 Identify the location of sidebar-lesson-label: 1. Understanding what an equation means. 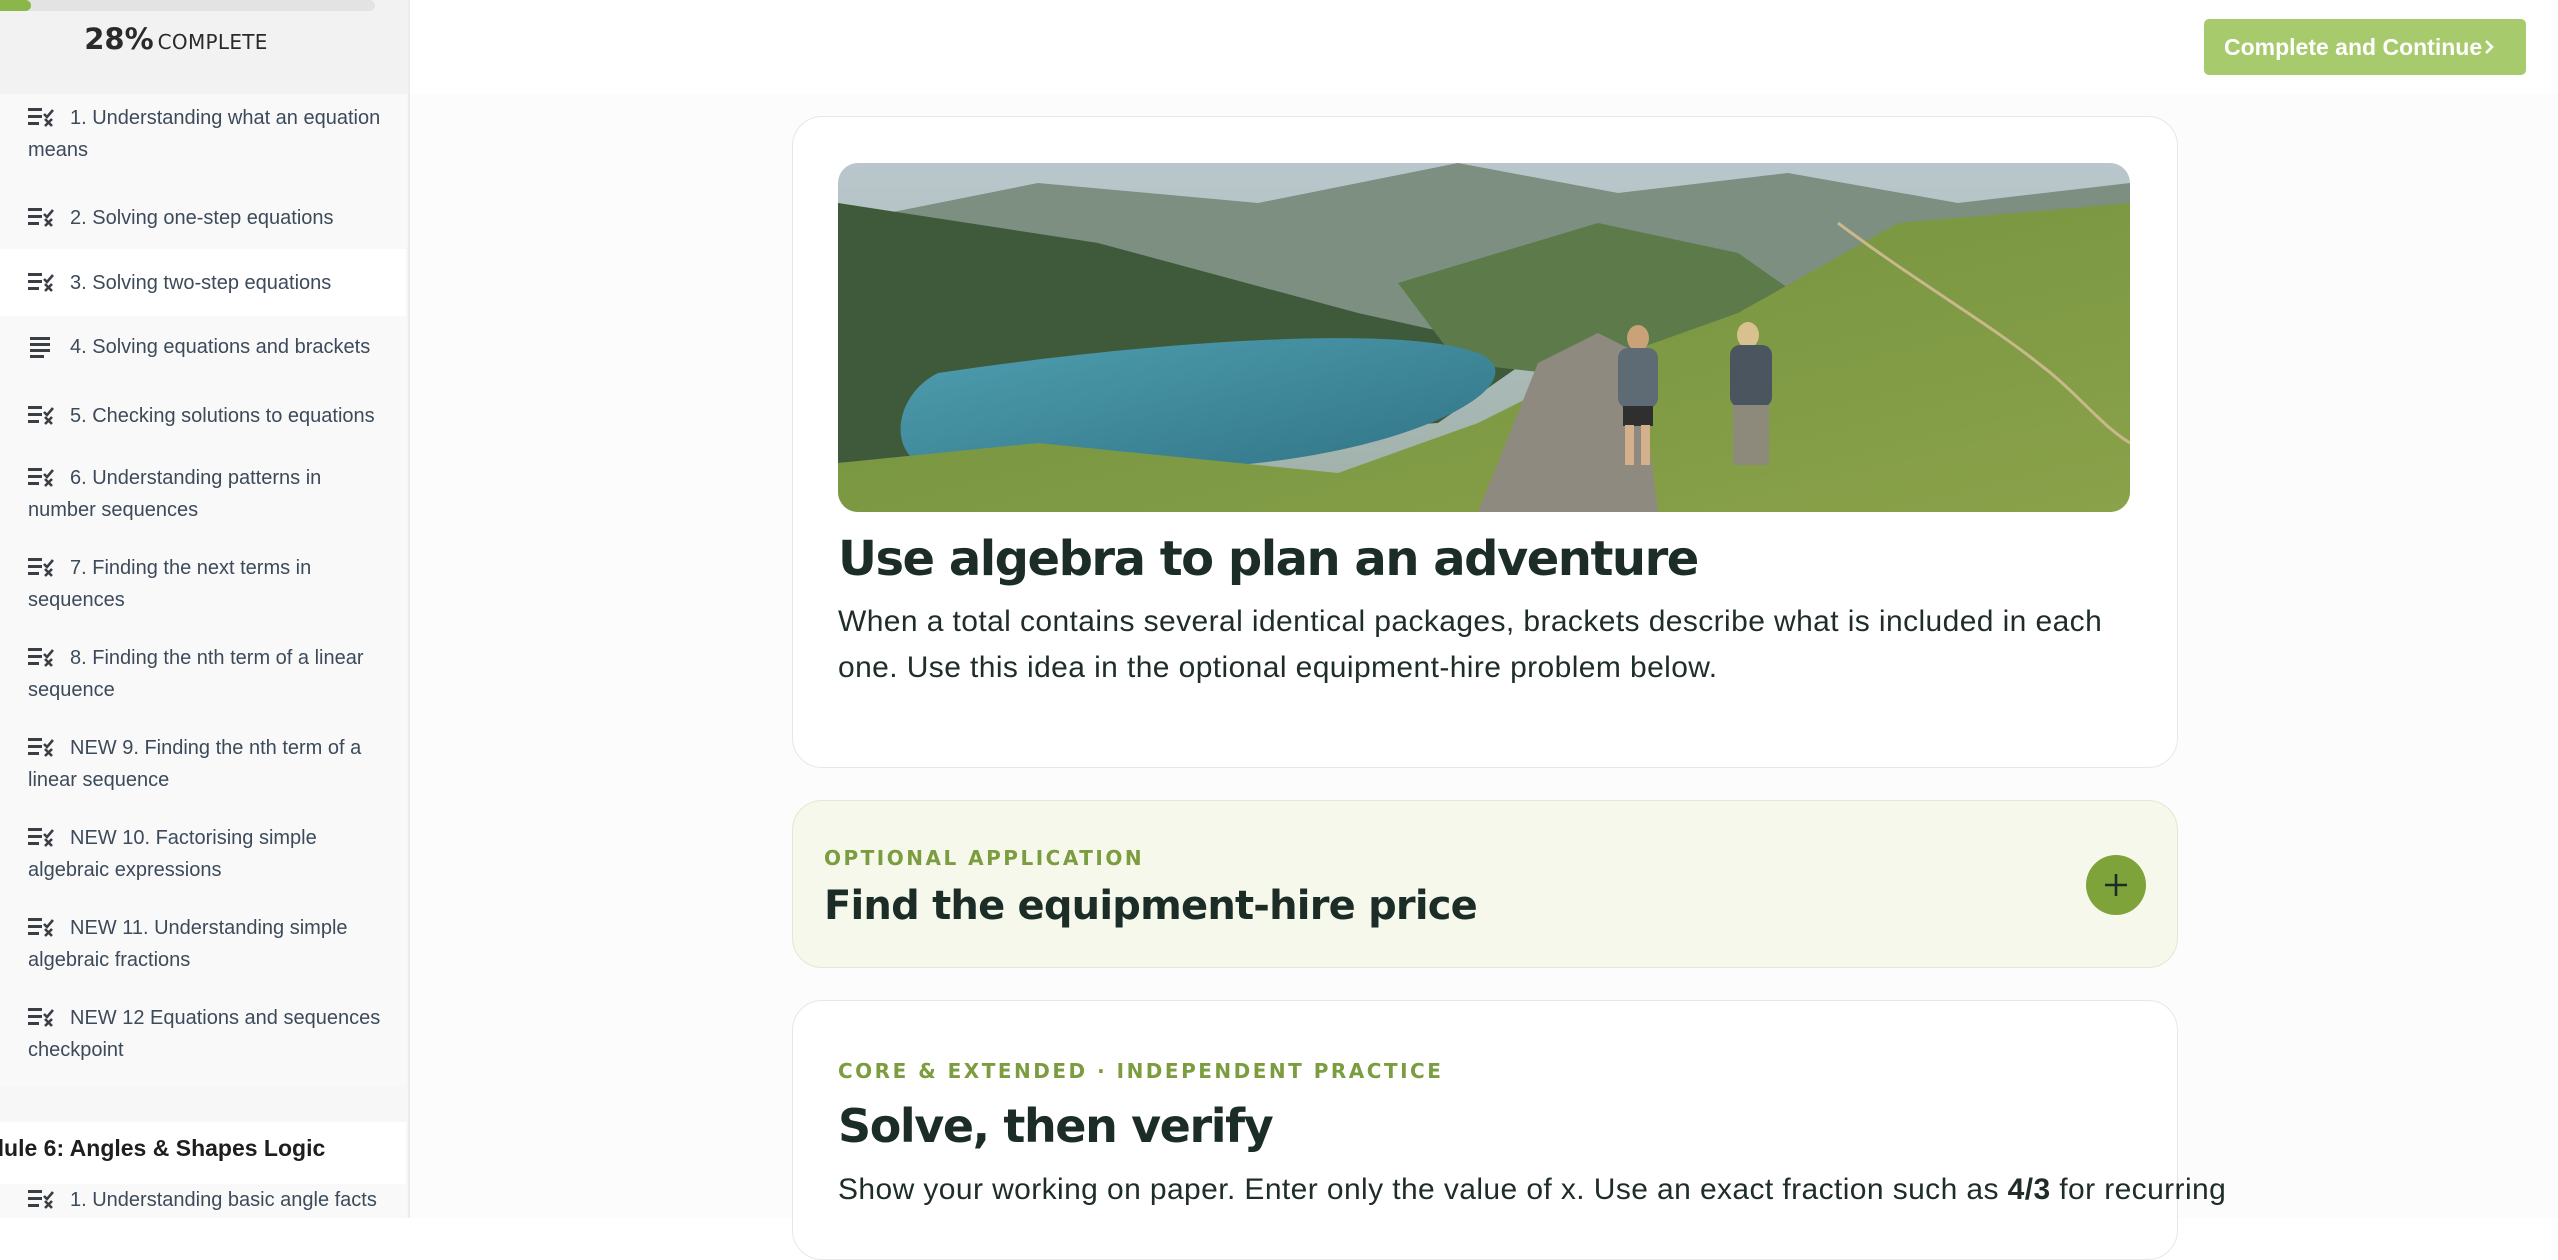
(204, 134).